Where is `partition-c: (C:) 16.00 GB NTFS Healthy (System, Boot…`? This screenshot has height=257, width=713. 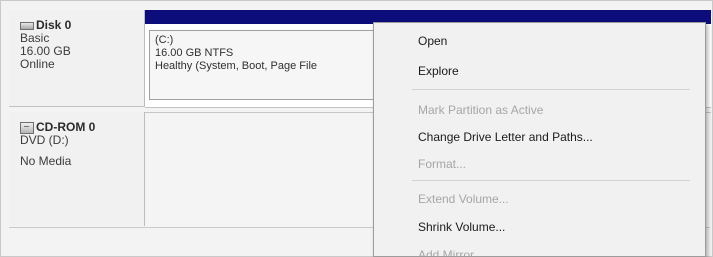
partition-c: (C:) 16.00 GB NTFS Healthy (System, Boot… is located at coordinates (265, 65).